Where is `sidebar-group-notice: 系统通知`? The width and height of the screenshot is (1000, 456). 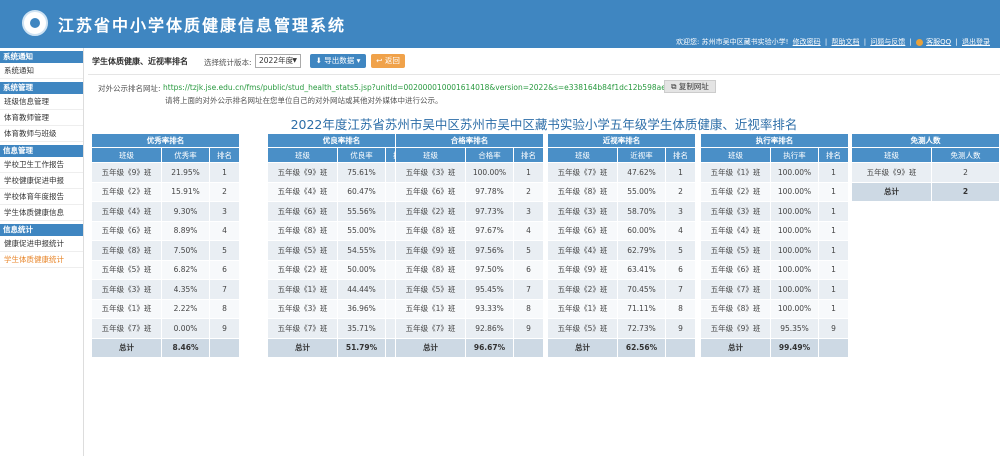
sidebar-group-notice: 系统通知 is located at coordinates (41, 57).